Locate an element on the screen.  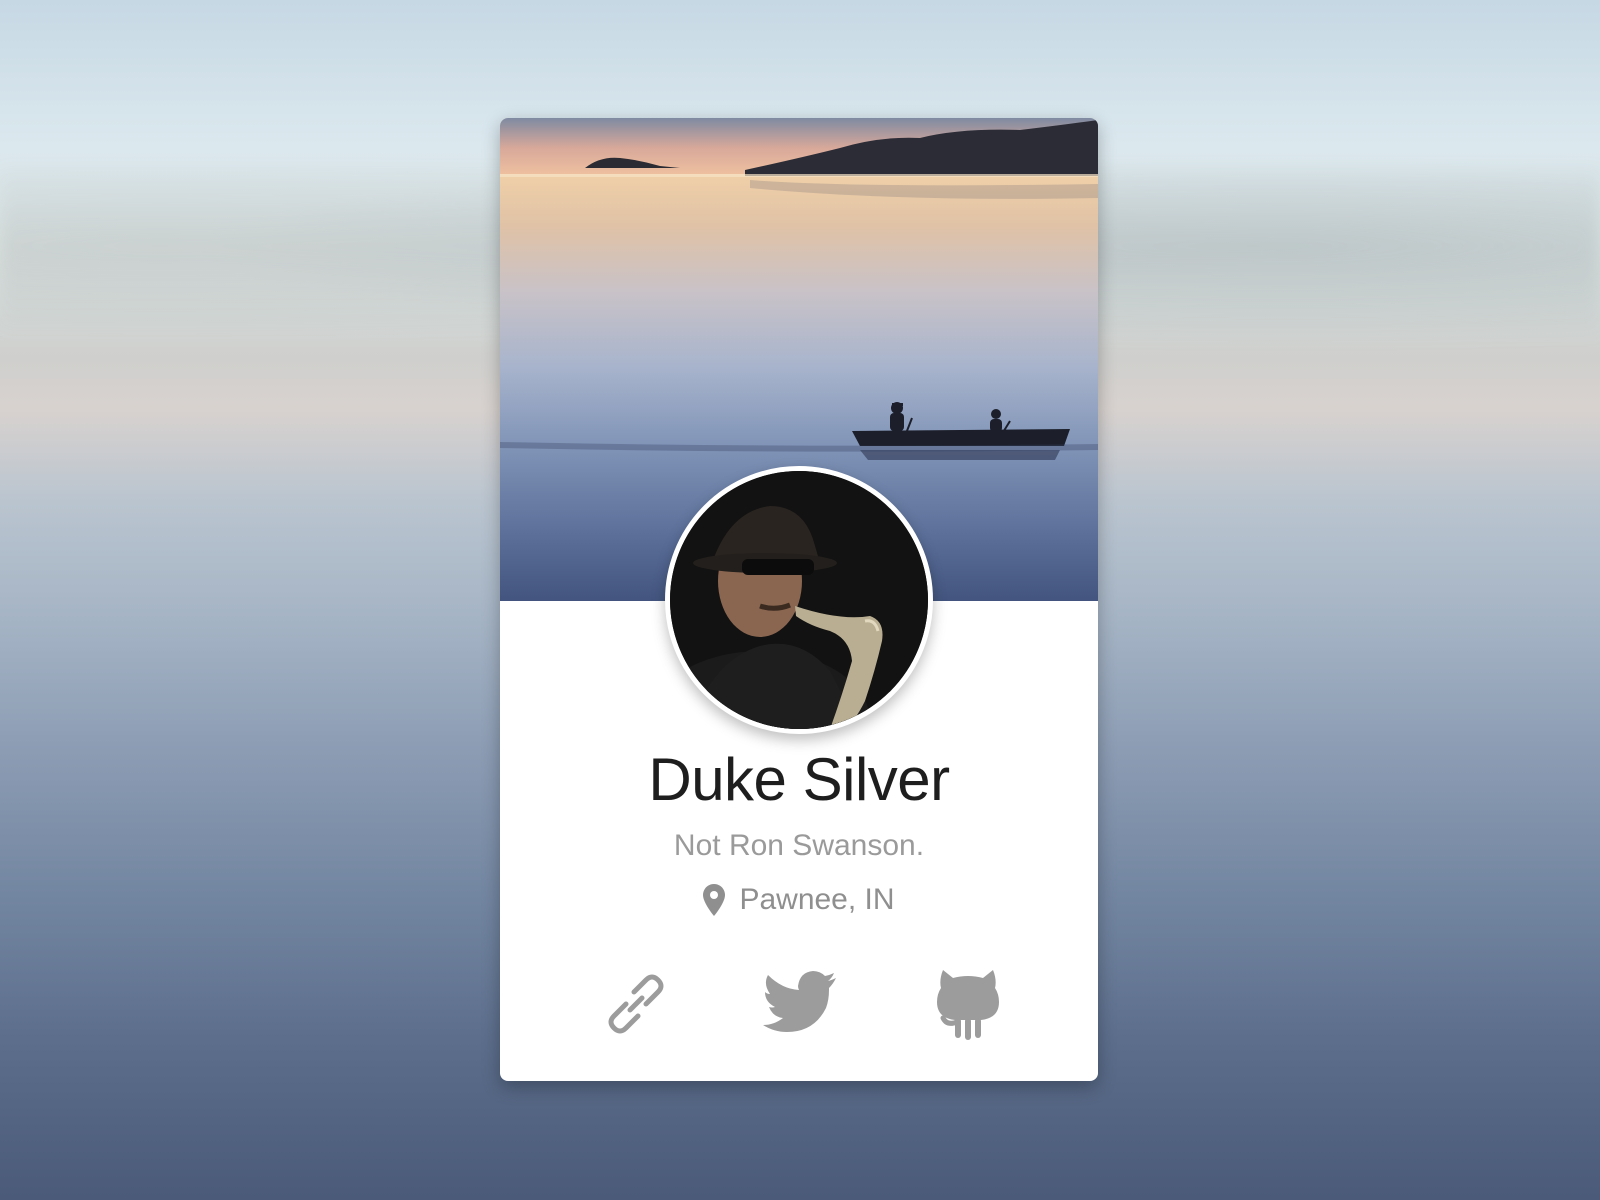
profile-tagline: Not Ron Swanson. is located at coordinates (799, 845).